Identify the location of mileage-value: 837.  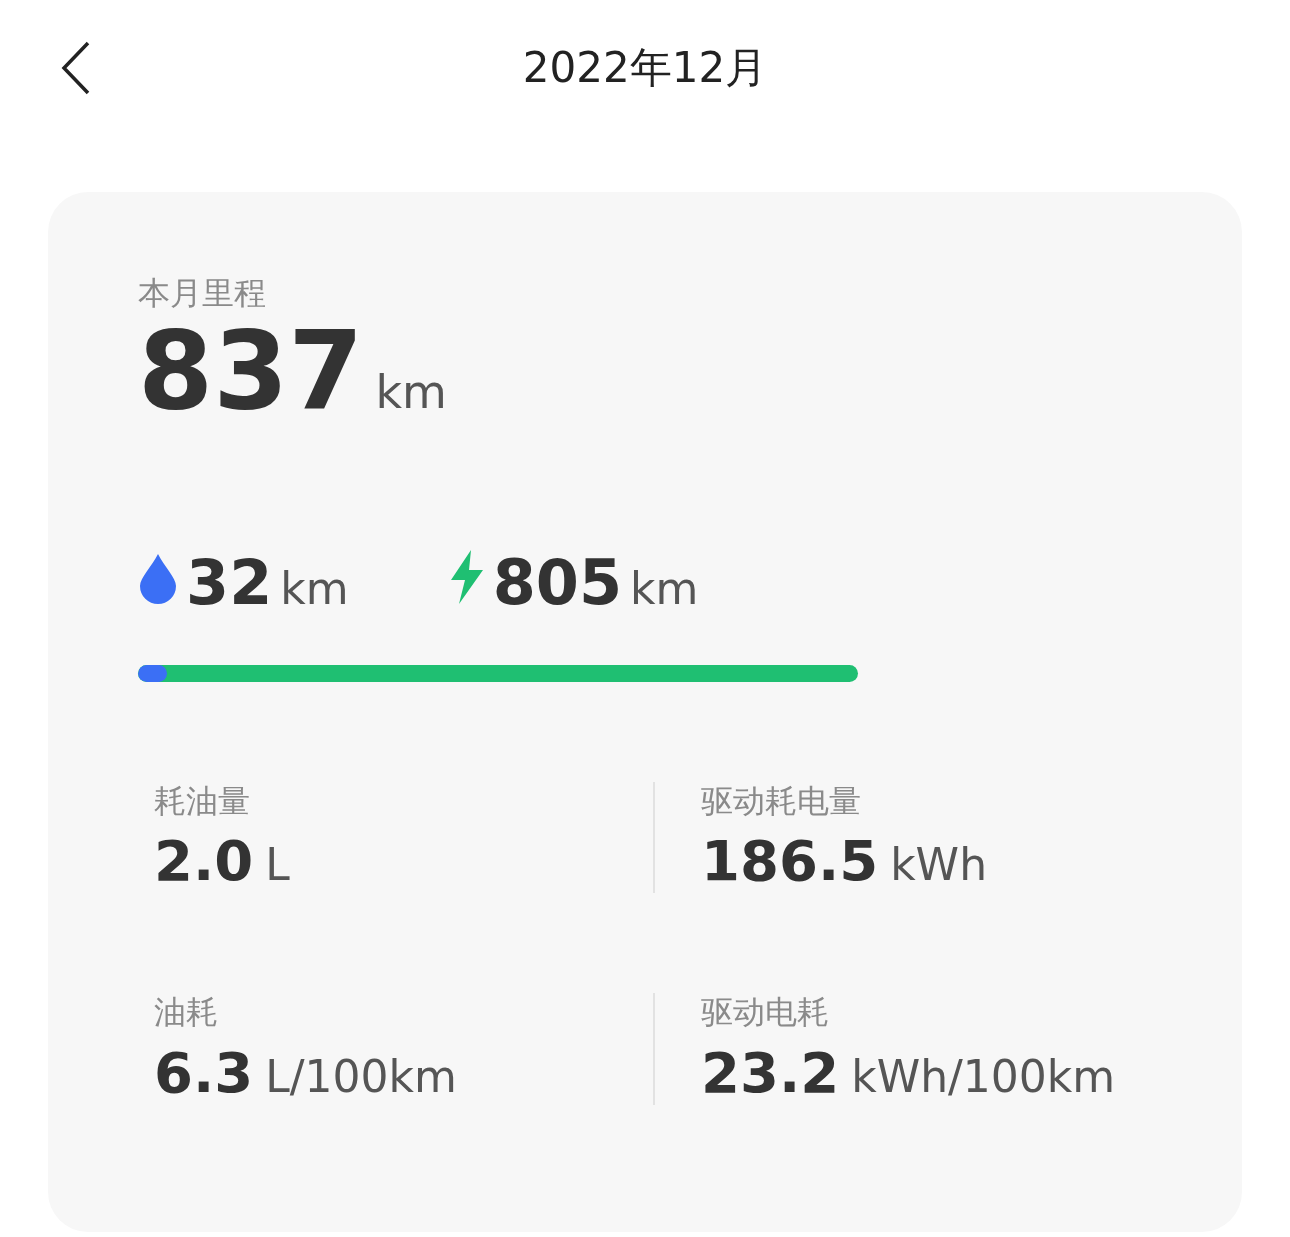
(251, 371).